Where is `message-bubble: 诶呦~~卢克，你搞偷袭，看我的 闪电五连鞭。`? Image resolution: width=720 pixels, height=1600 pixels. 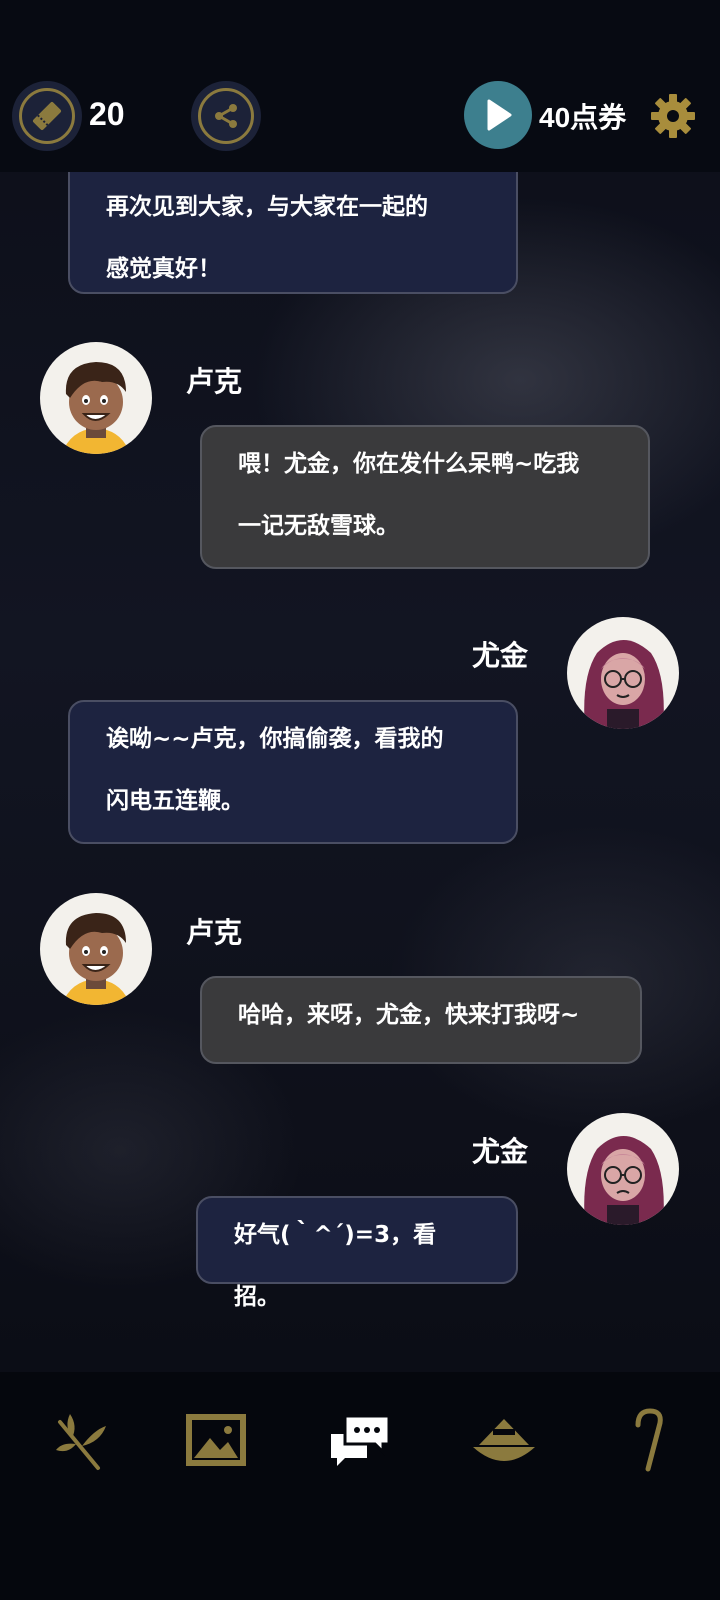 message-bubble: 诶呦~~卢克，你搞偷袭，看我的 闪电五连鞭。 is located at coordinates (293, 772).